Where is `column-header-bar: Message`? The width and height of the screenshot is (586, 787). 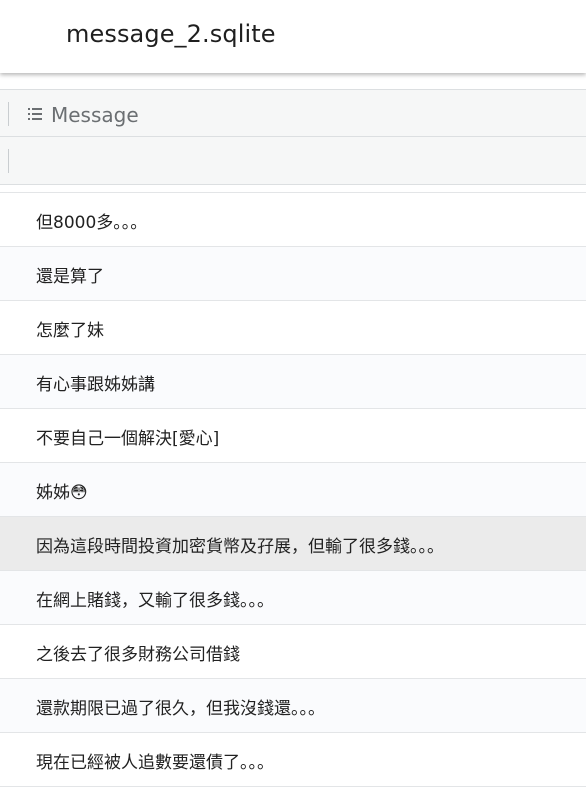 column-header-bar: Message is located at coordinates (293, 113).